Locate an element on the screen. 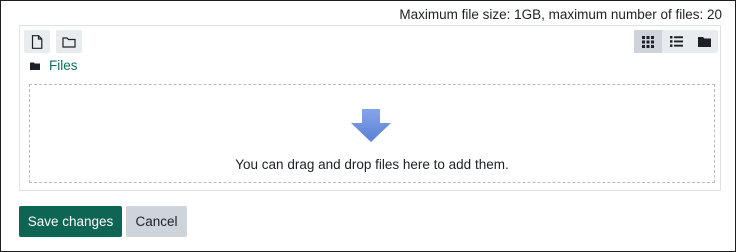 This screenshot has height=252, width=736. breadcrumb: Files is located at coordinates (54, 65).